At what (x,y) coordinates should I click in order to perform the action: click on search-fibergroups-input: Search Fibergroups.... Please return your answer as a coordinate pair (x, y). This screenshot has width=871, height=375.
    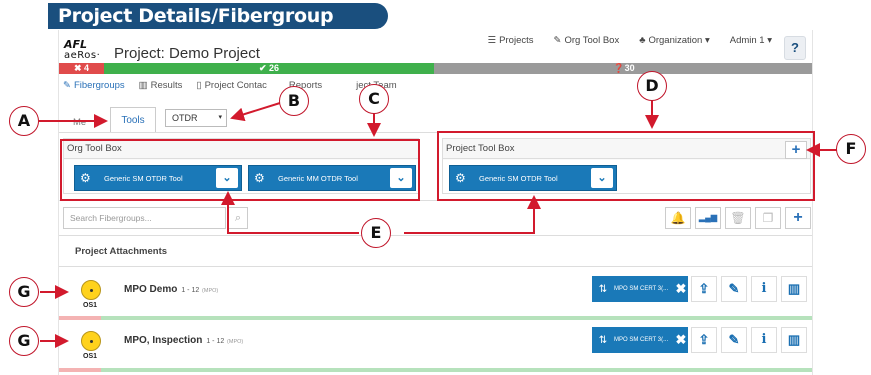
    Looking at the image, I should click on (144, 218).